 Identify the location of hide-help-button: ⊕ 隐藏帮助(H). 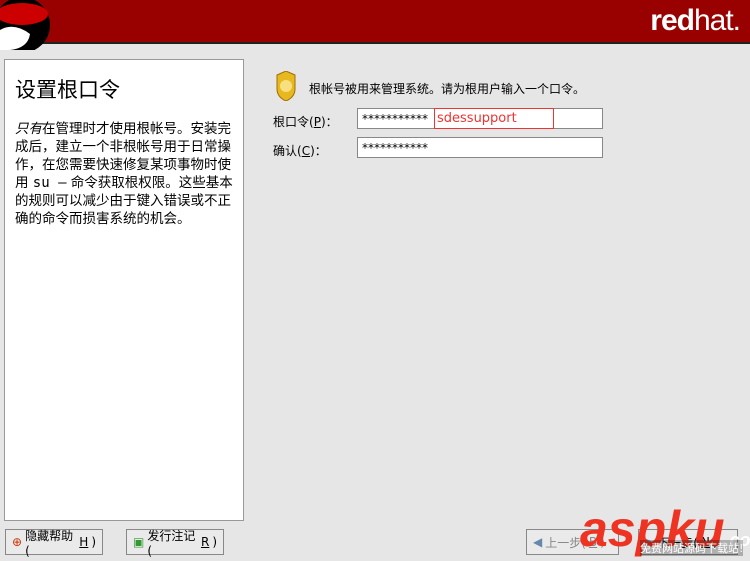
(54, 543).